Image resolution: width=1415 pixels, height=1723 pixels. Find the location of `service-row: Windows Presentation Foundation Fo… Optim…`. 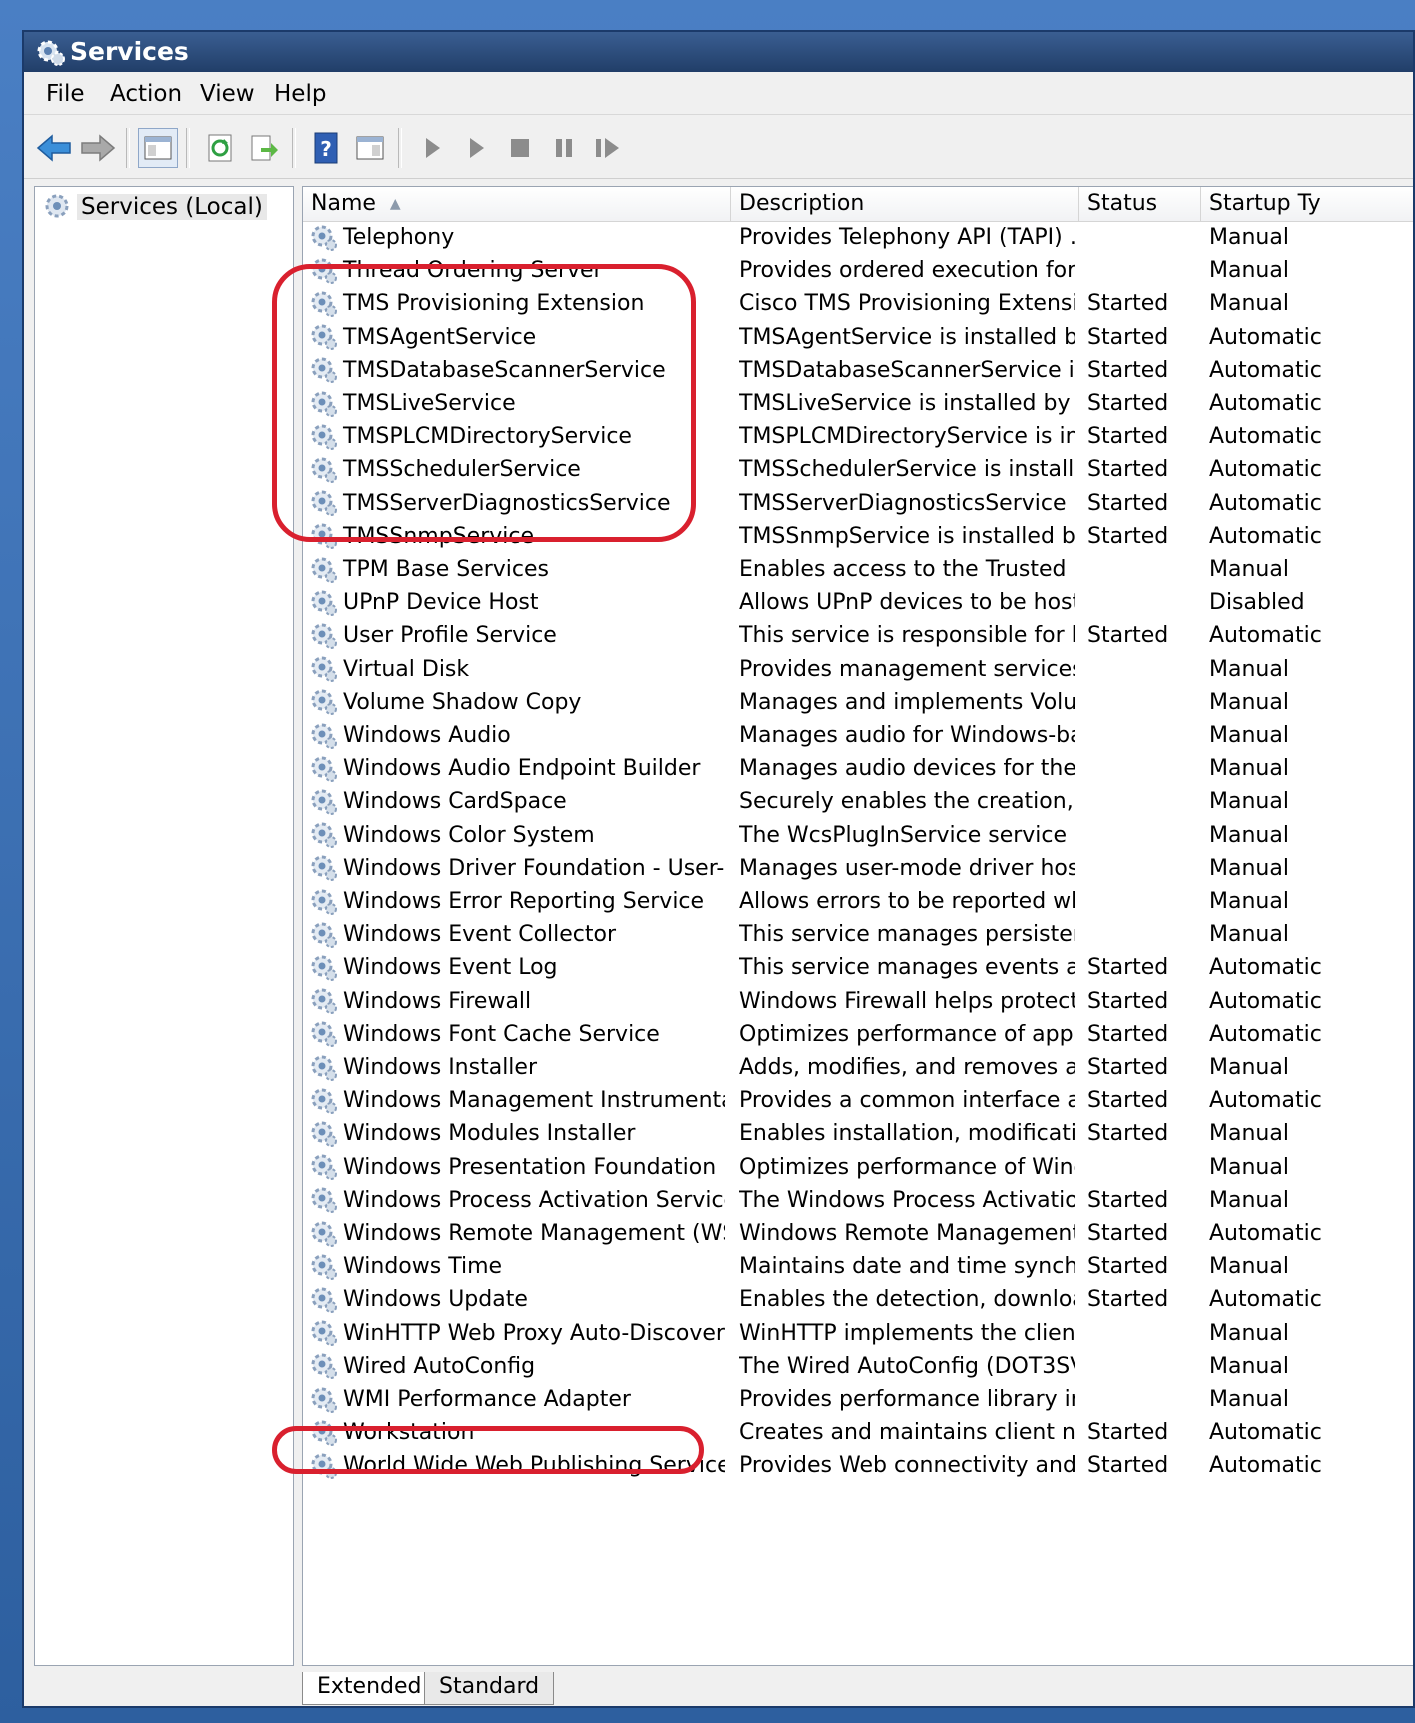

service-row: Windows Presentation Foundation Fo… Optim… is located at coordinates (858, 1167).